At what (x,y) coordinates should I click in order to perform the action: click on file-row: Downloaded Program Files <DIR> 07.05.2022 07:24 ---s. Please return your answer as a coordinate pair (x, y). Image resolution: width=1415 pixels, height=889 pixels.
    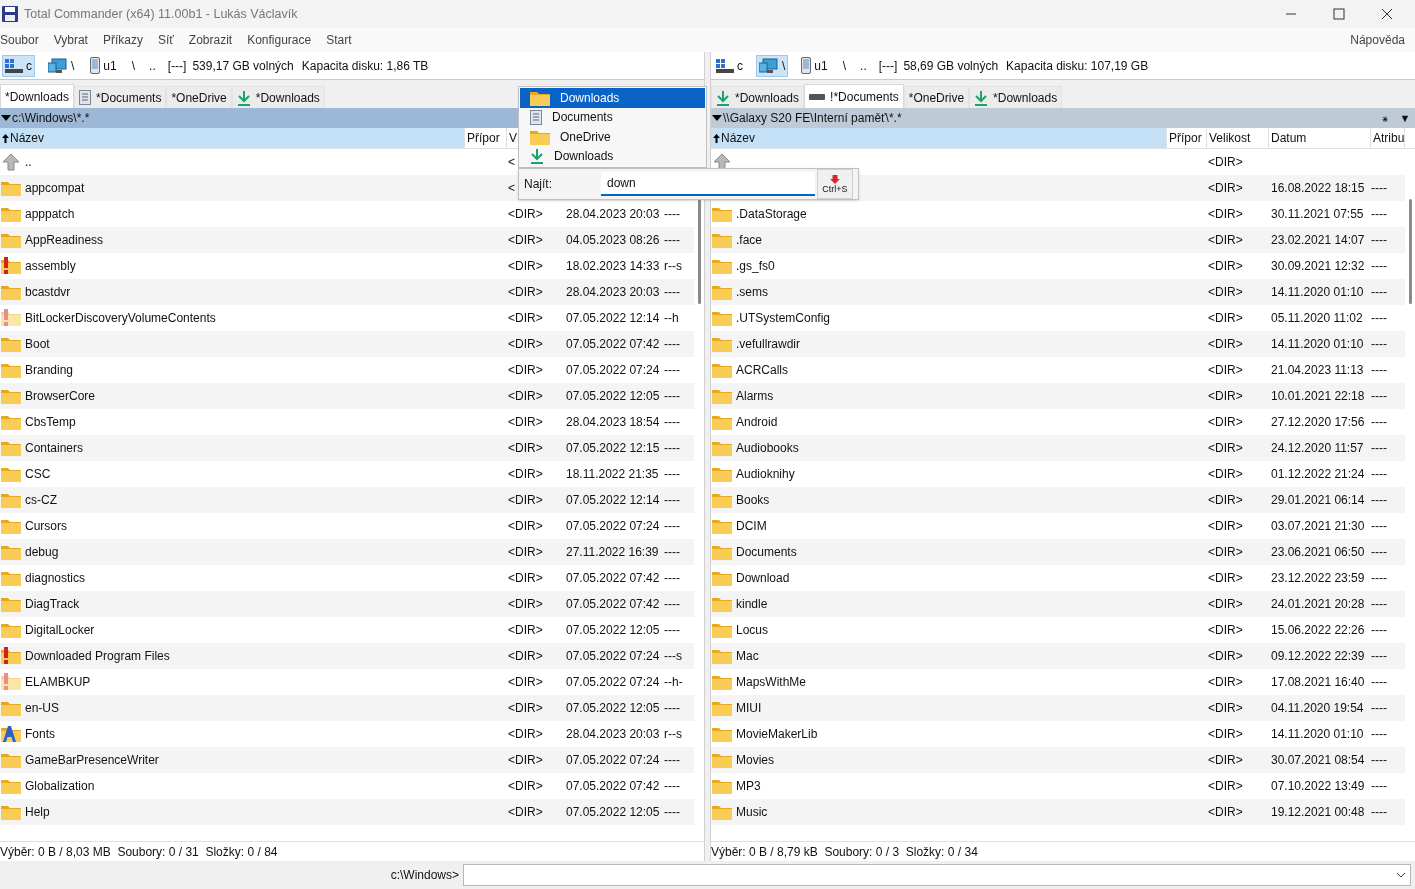
    Looking at the image, I should click on (347, 656).